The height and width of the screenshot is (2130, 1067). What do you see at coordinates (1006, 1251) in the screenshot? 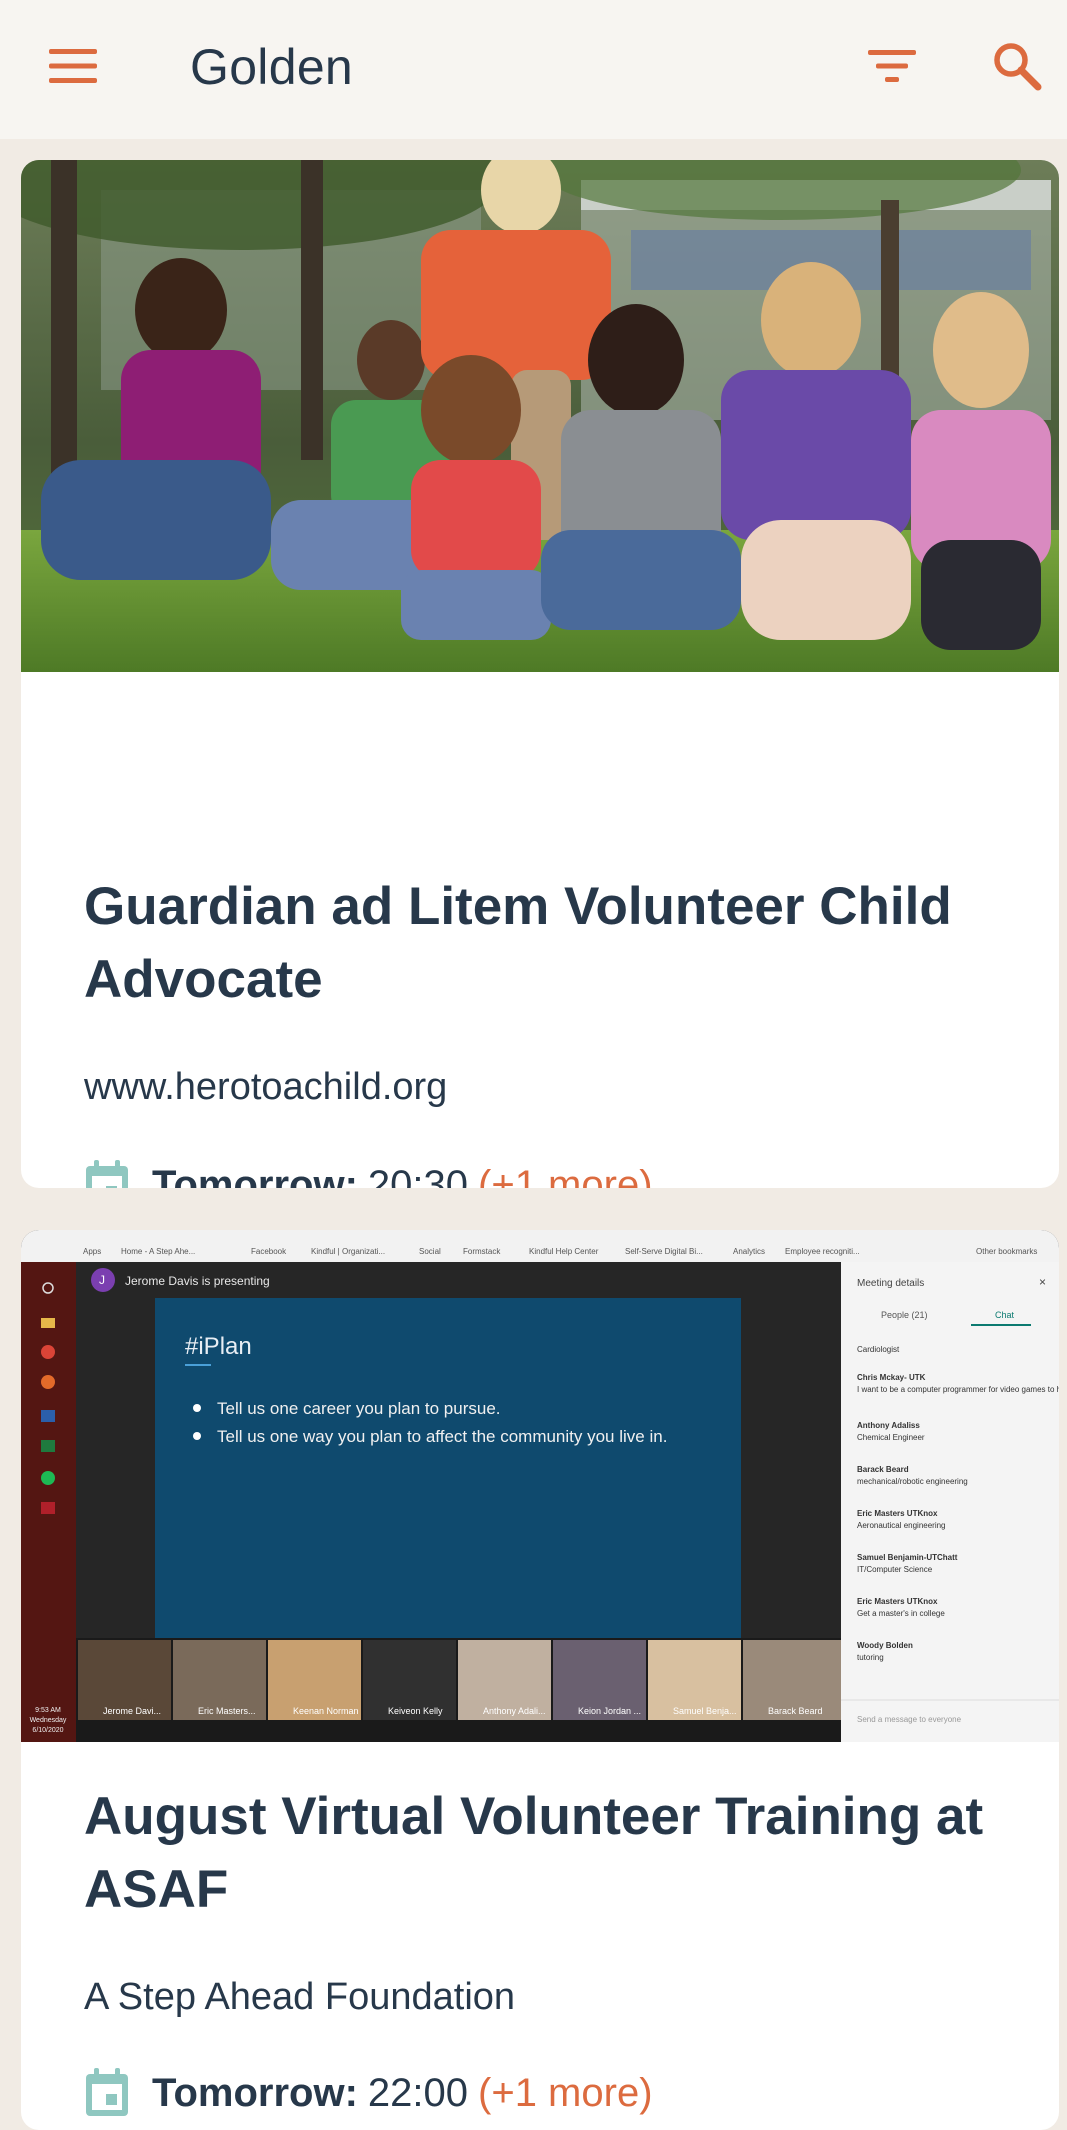
I see `bookmark-item: Other bookmarks` at bounding box center [1006, 1251].